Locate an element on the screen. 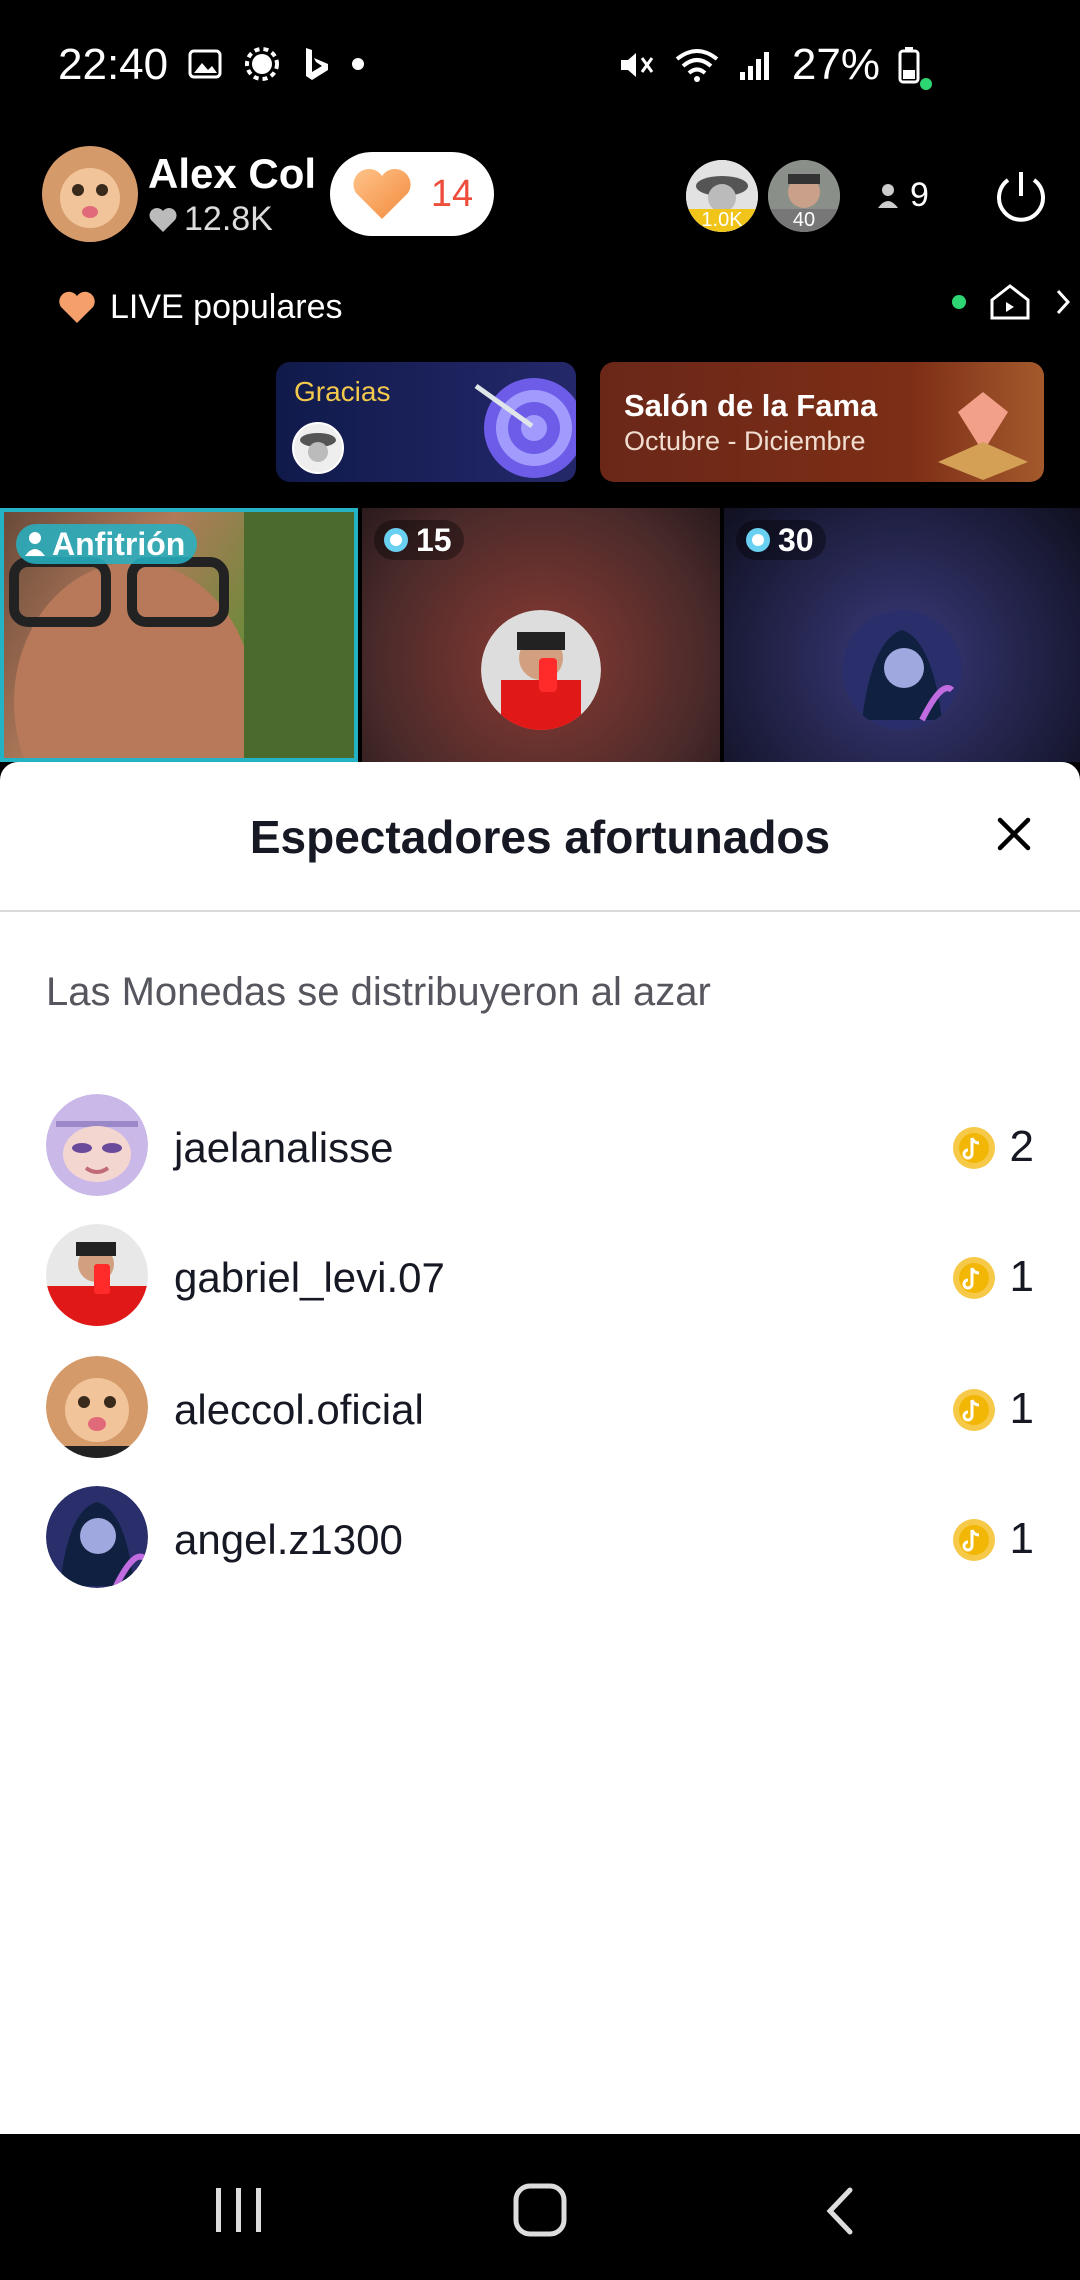 This screenshot has height=2280, width=1080. notification-icons is located at coordinates (276, 64).